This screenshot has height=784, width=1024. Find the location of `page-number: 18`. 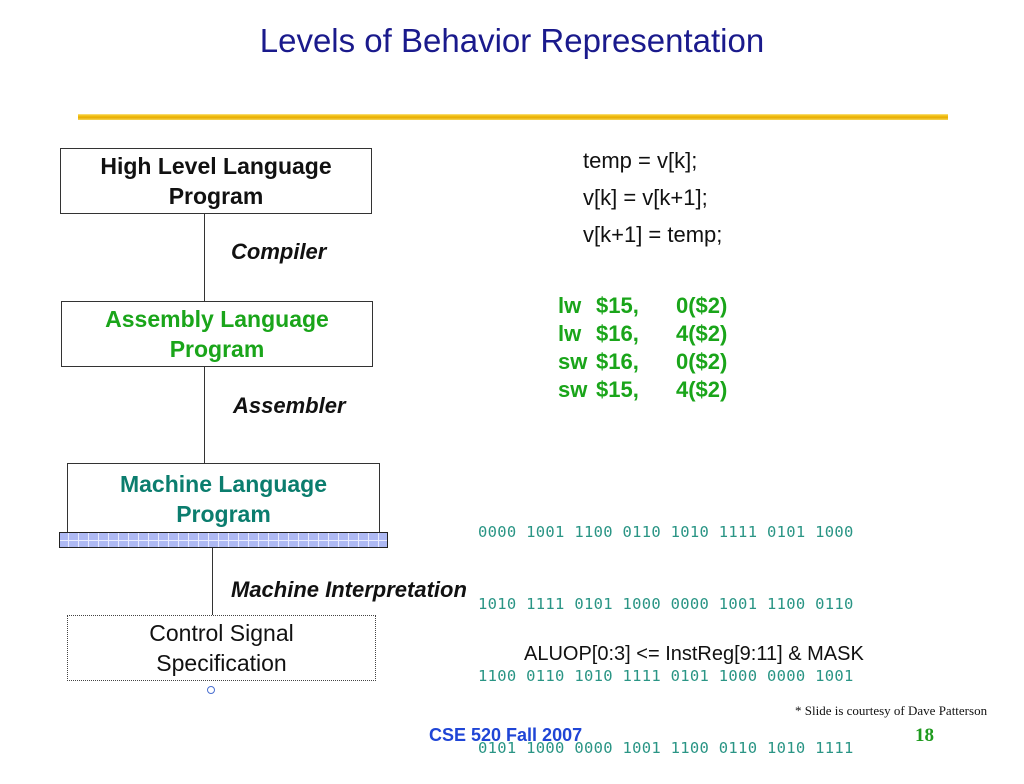

page-number: 18 is located at coordinates (924, 735).